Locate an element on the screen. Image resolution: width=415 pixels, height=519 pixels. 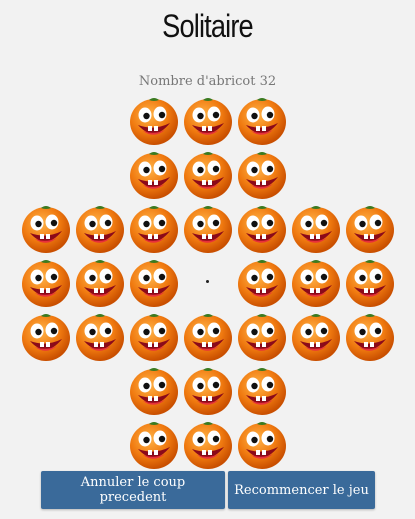
empty-hole-icon is located at coordinates (207, 281).